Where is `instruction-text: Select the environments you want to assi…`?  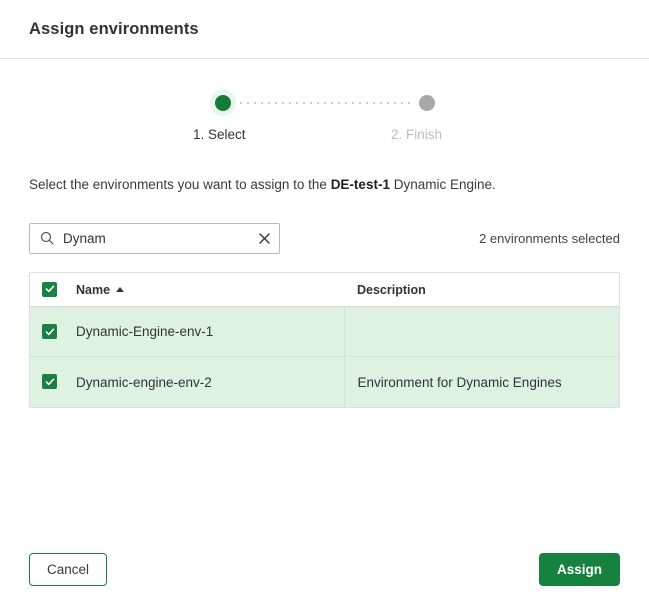
instruction-text: Select the environments you want to assi… is located at coordinates (324, 185).